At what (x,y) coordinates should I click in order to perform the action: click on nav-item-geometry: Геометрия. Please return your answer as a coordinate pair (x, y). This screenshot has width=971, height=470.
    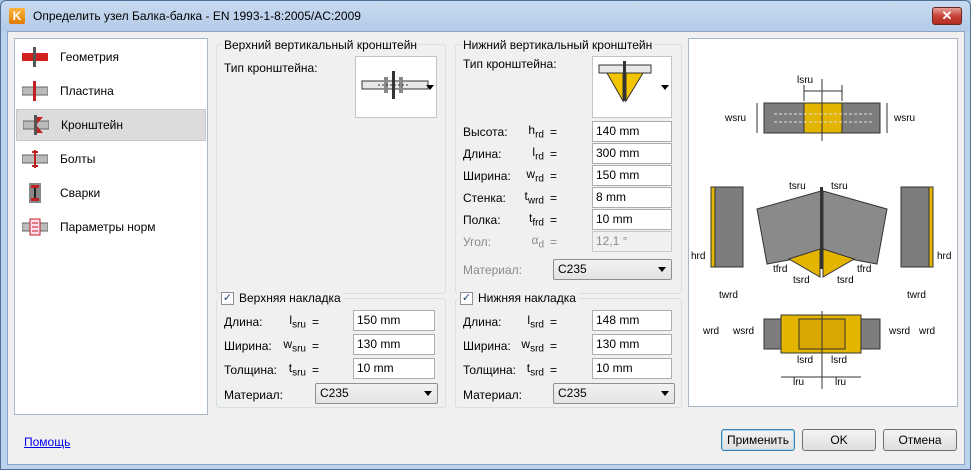
    Looking at the image, I should click on (111, 57).